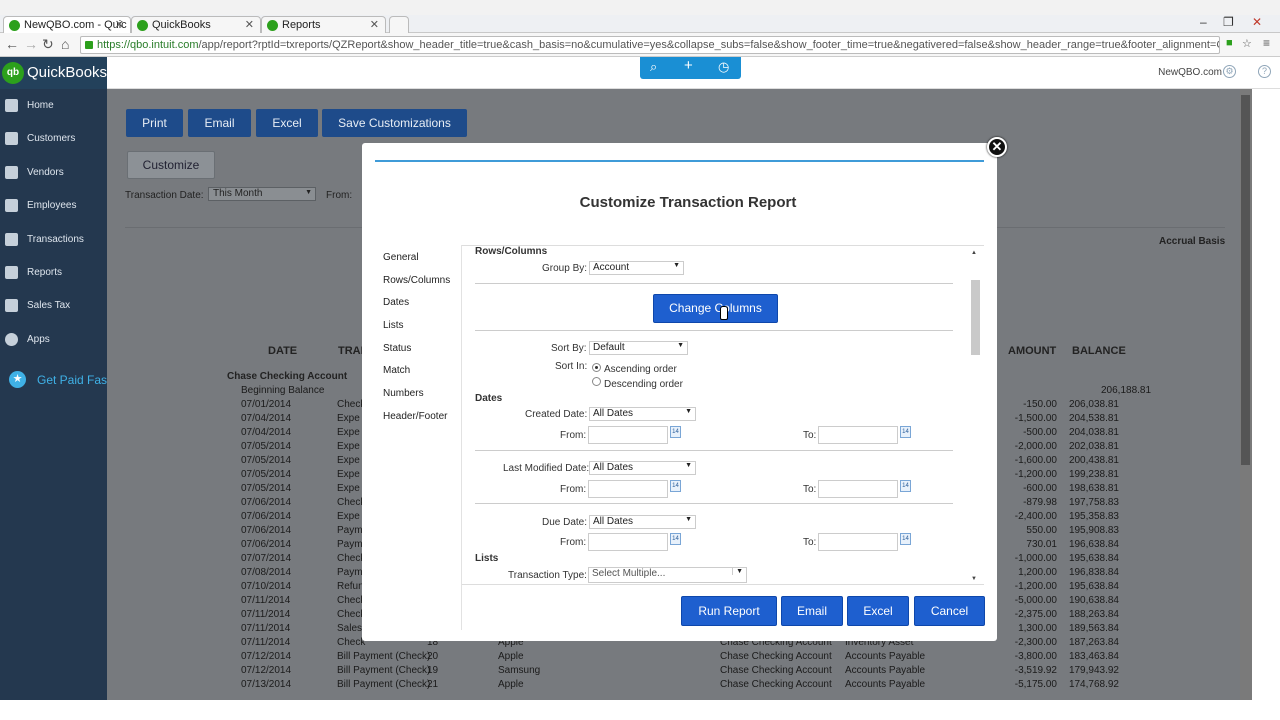  What do you see at coordinates (667, 575) in the screenshot?
I see `transaction-type-select: Select Multiple... ▼` at bounding box center [667, 575].